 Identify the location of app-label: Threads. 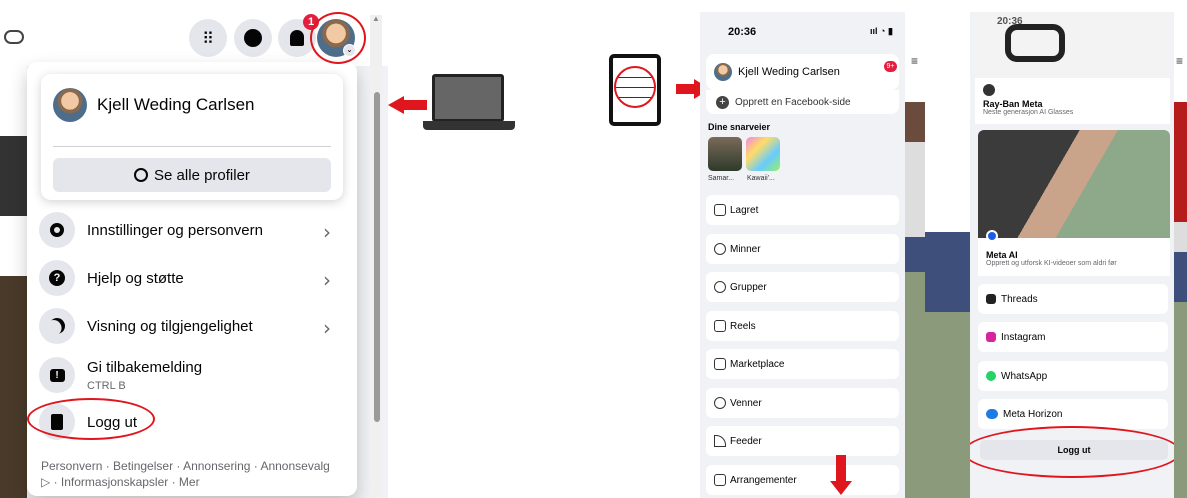
(1019, 299).